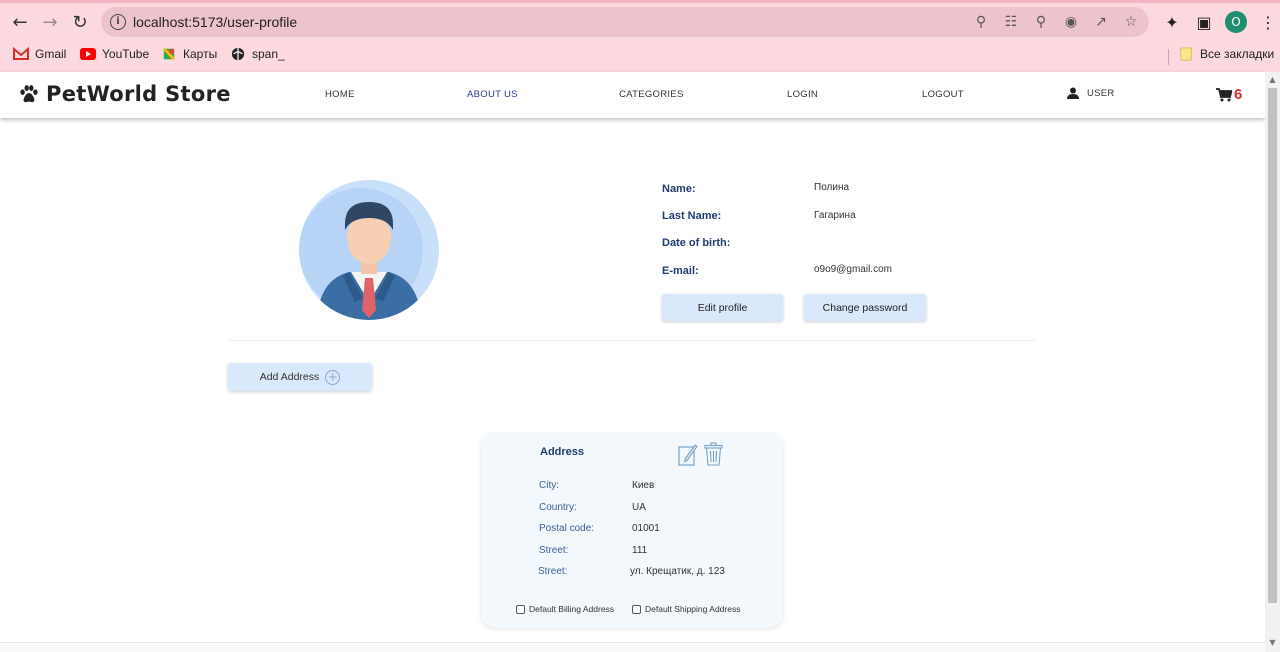 The width and height of the screenshot is (1280, 652). I want to click on email-value: o9o9@gmail.com, so click(853, 269).